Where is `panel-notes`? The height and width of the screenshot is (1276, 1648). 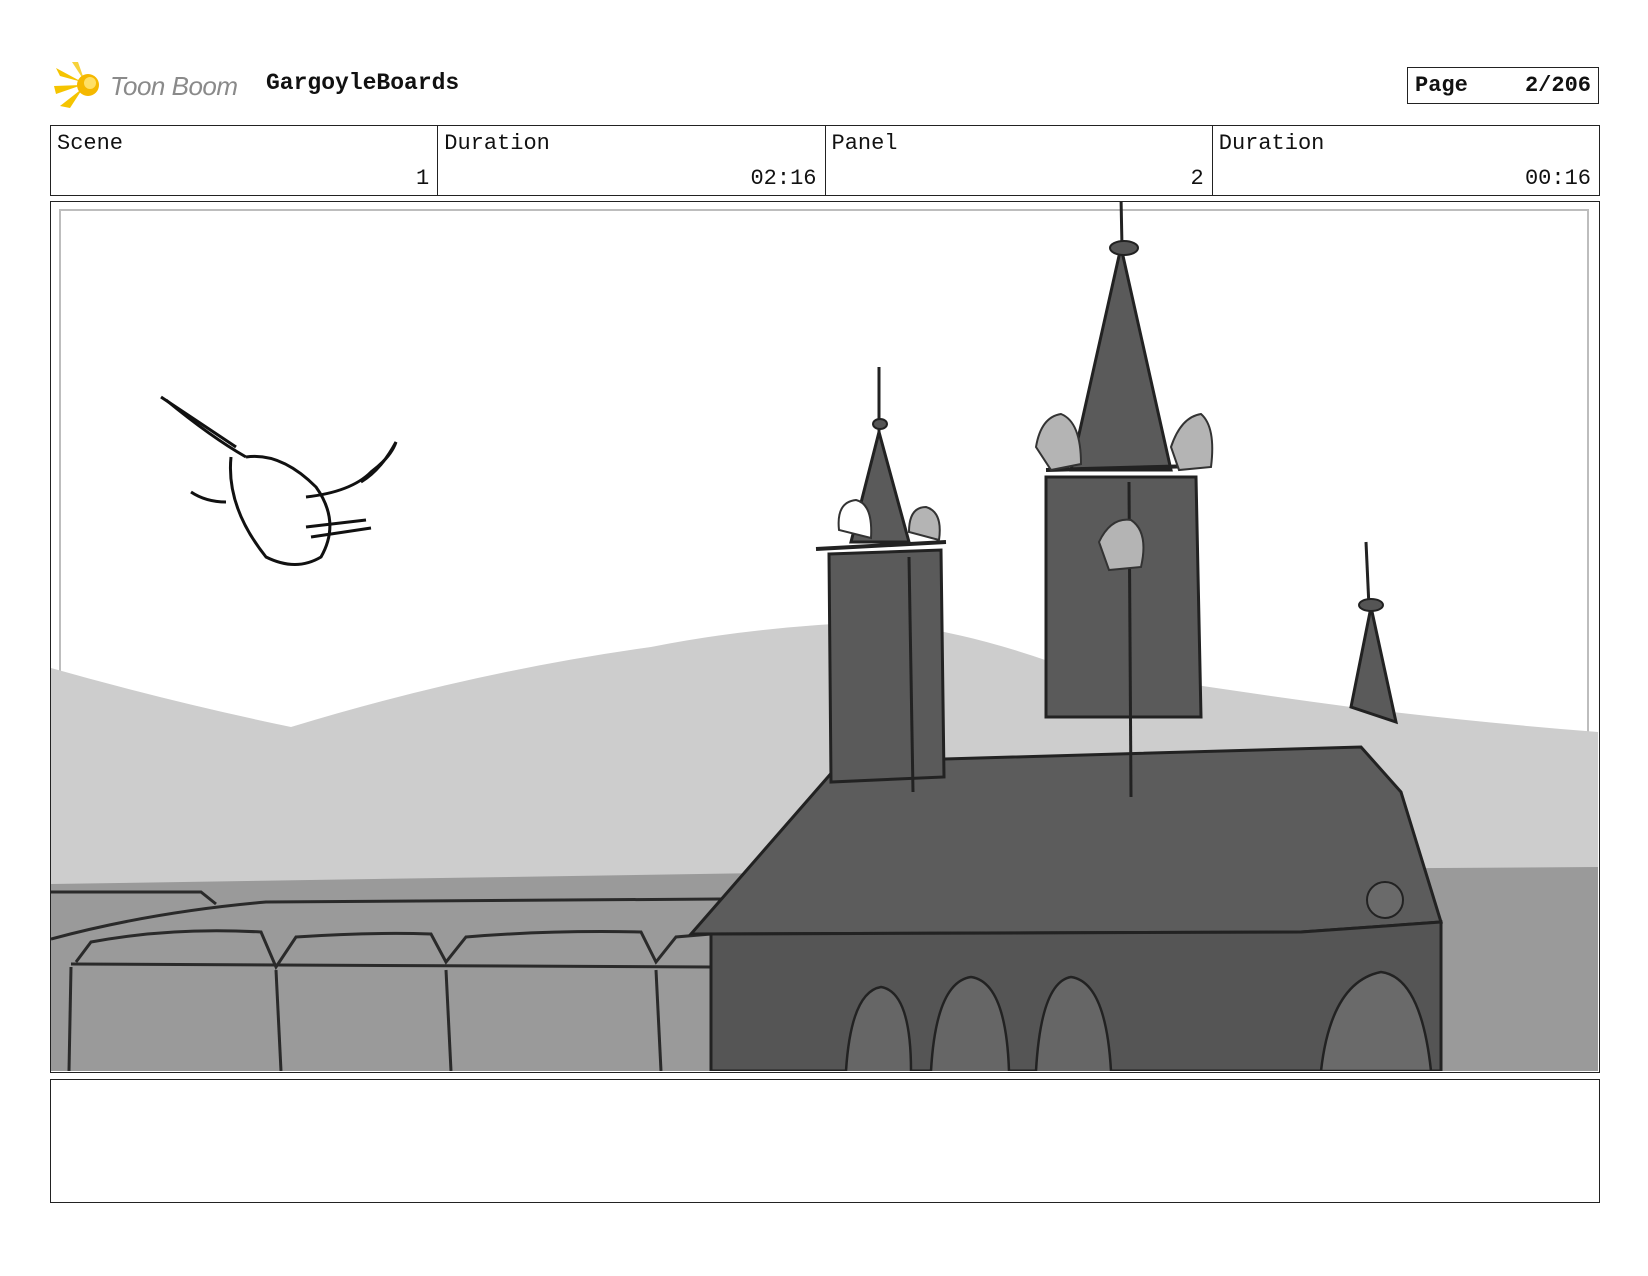
panel-notes is located at coordinates (825, 1141).